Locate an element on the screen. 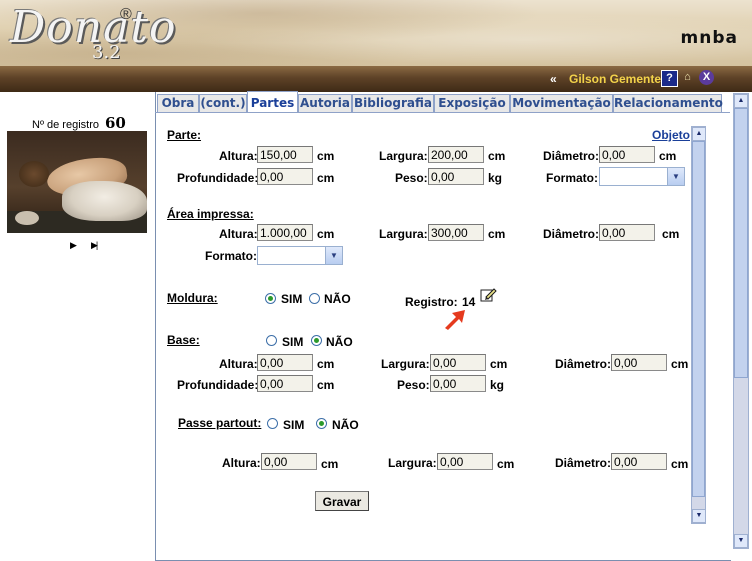 The image size is (752, 561). tab-exposicao: Exposição is located at coordinates (472, 103).